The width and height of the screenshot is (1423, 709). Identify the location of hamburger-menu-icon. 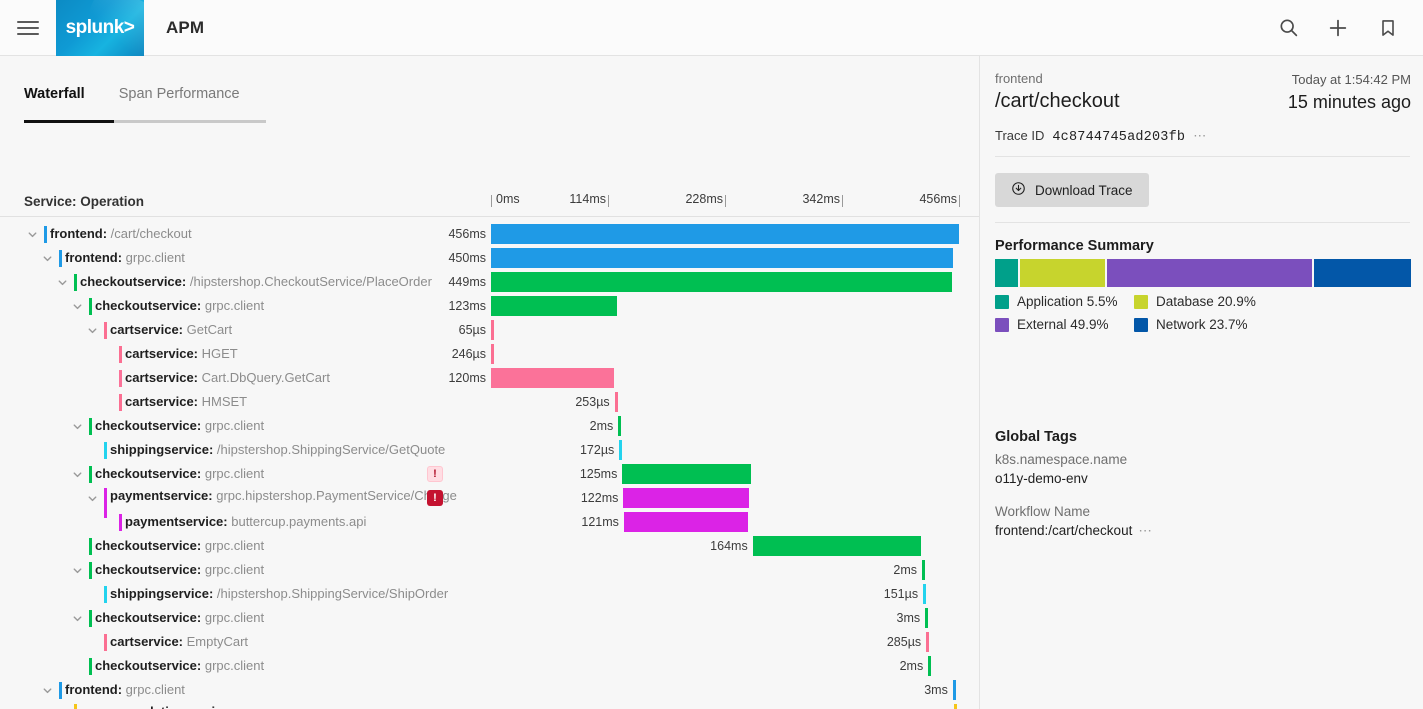
(28, 28).